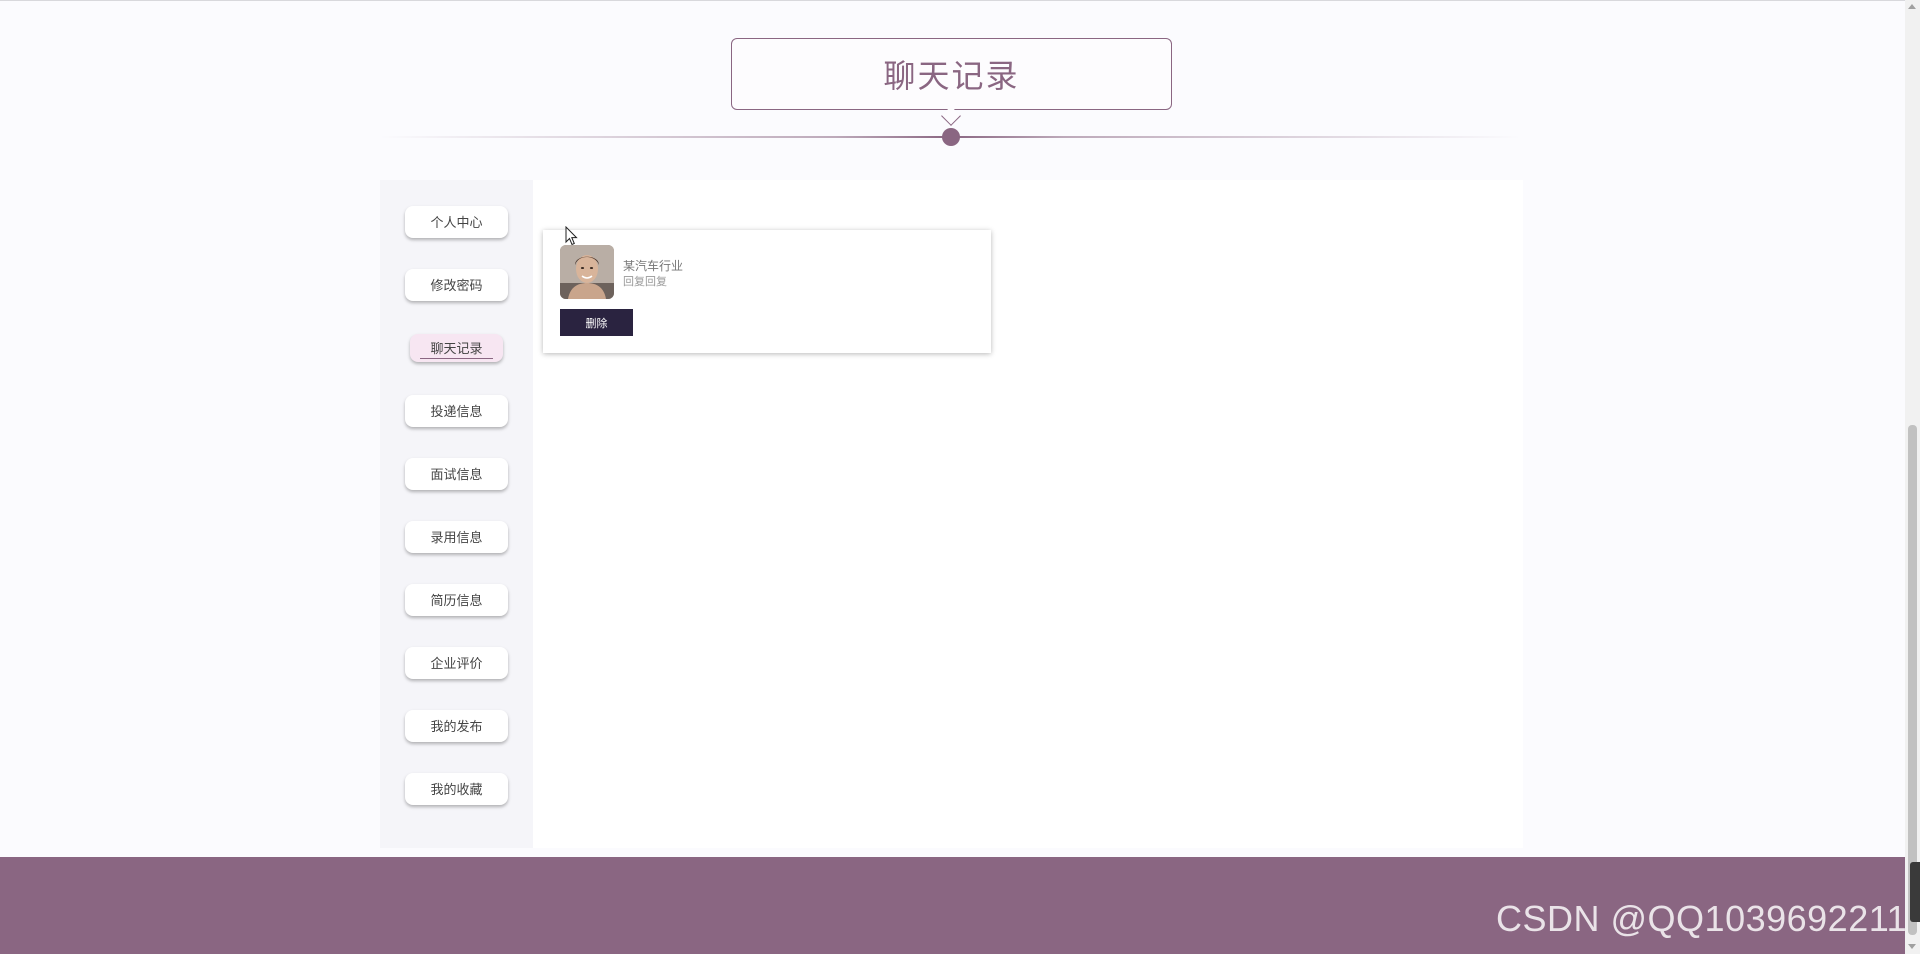  I want to click on scroll-up-arrow-icon, so click(1912, 6).